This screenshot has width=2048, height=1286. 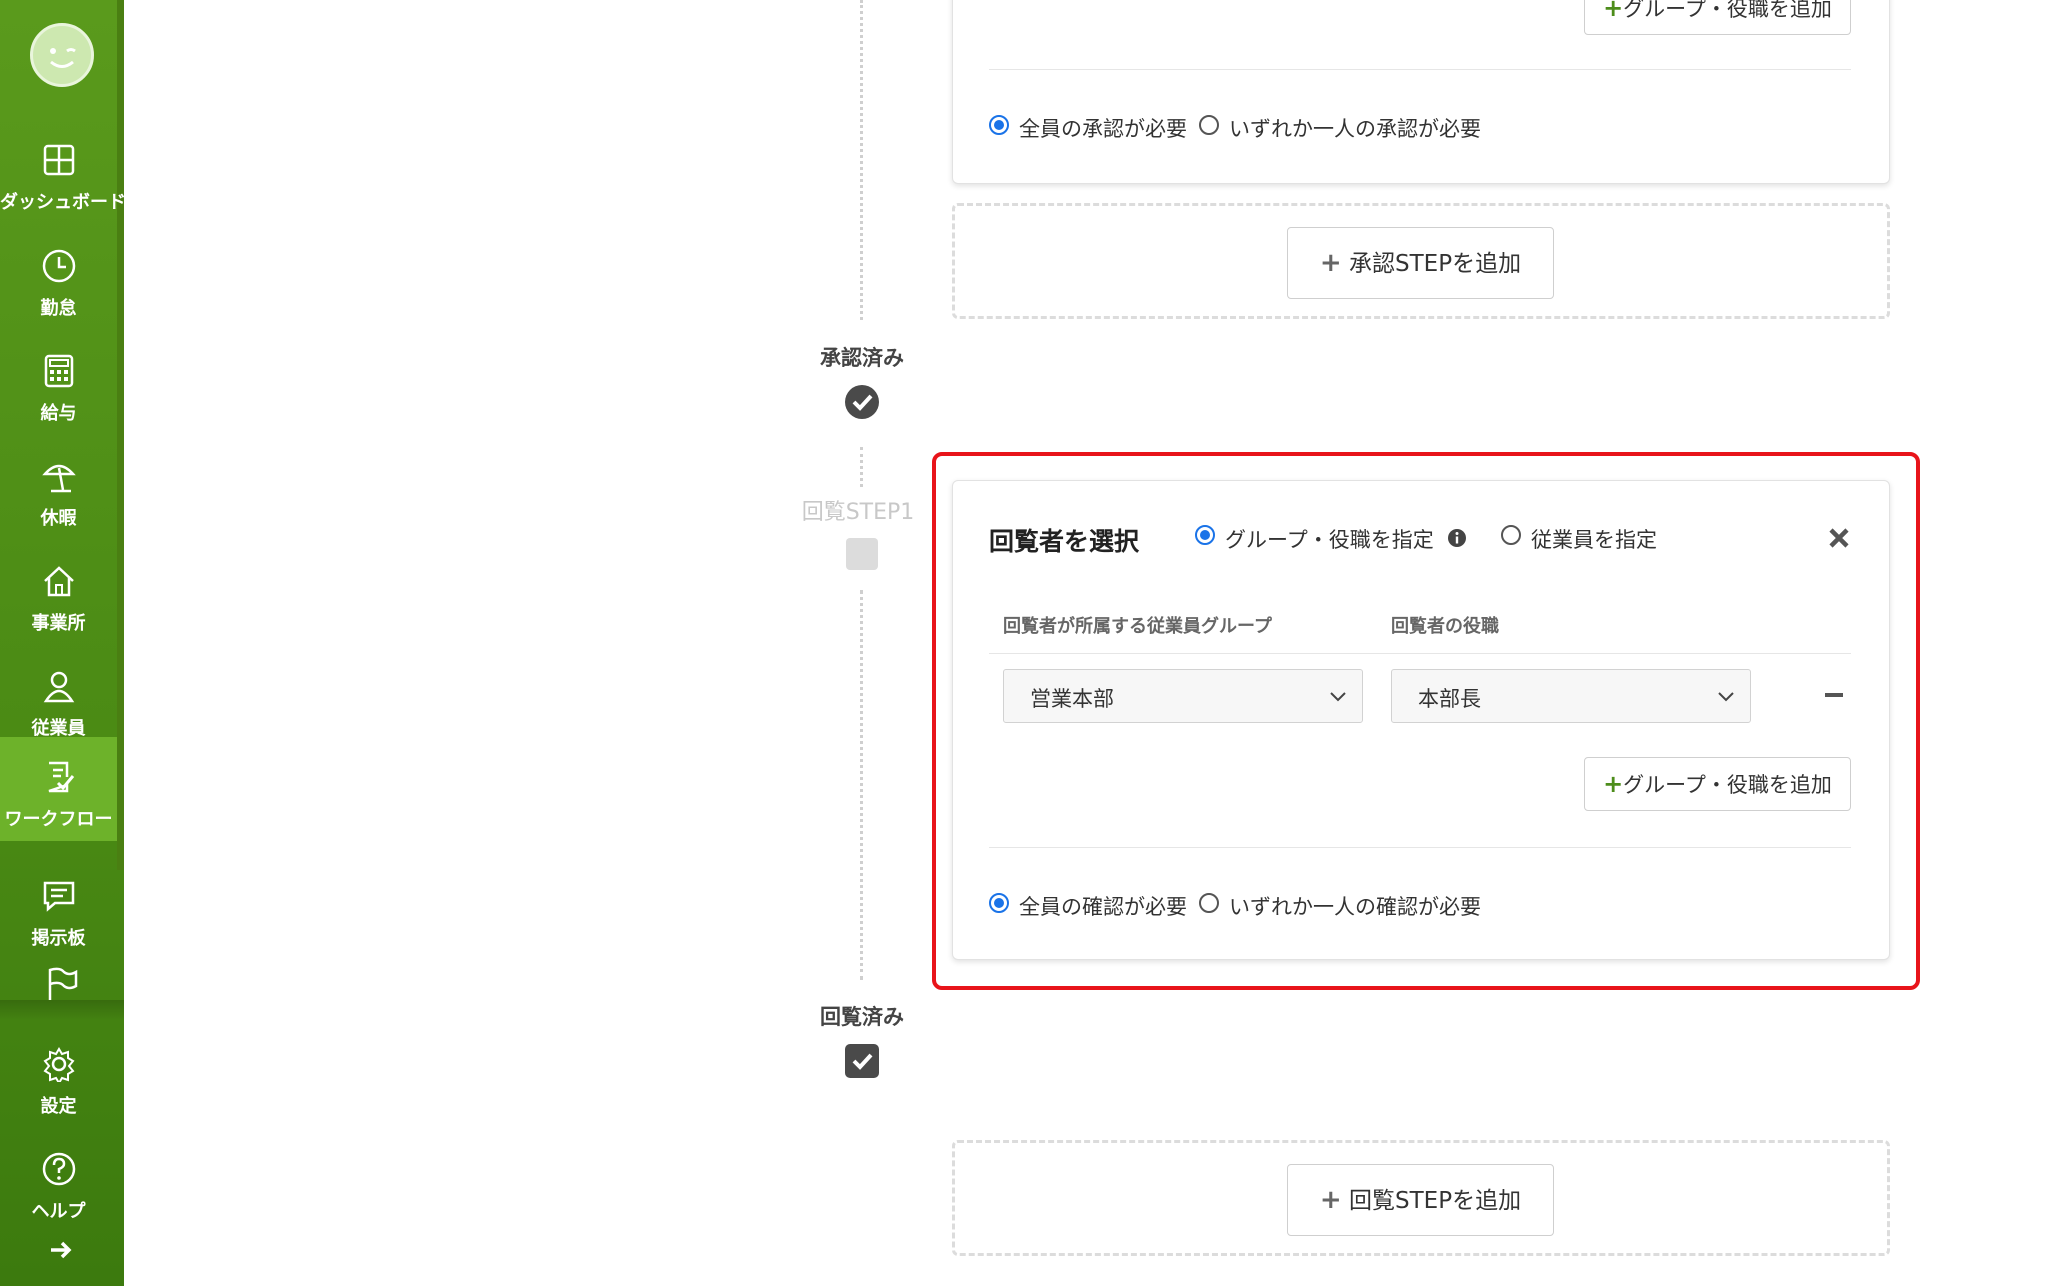 What do you see at coordinates (1209, 125) in the screenshot?
I see `radio-any-approval` at bounding box center [1209, 125].